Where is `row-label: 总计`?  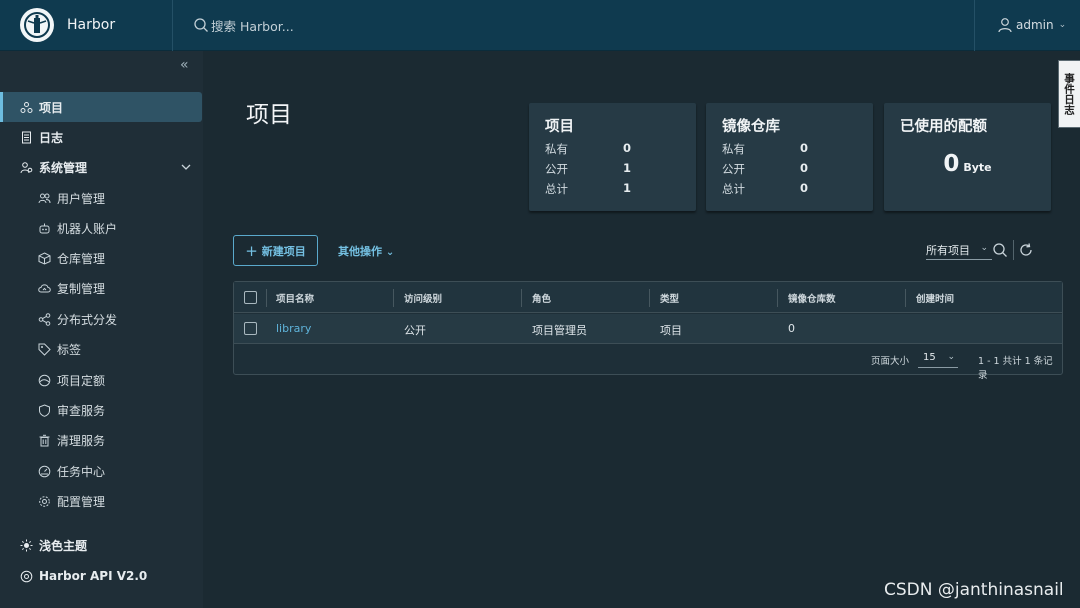 row-label: 总计 is located at coordinates (556, 189).